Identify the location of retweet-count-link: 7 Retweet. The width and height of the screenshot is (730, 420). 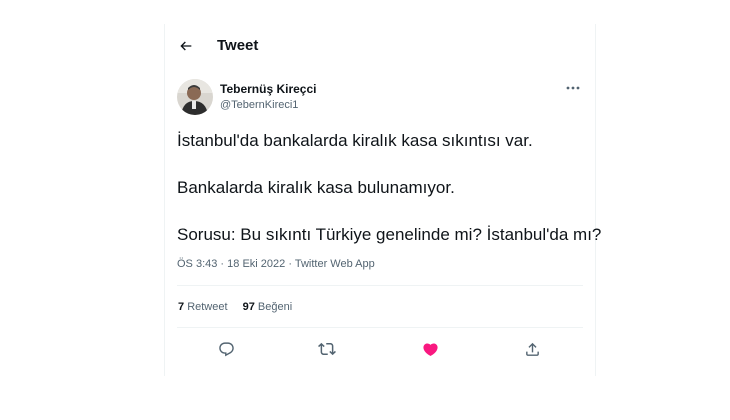
(203, 307).